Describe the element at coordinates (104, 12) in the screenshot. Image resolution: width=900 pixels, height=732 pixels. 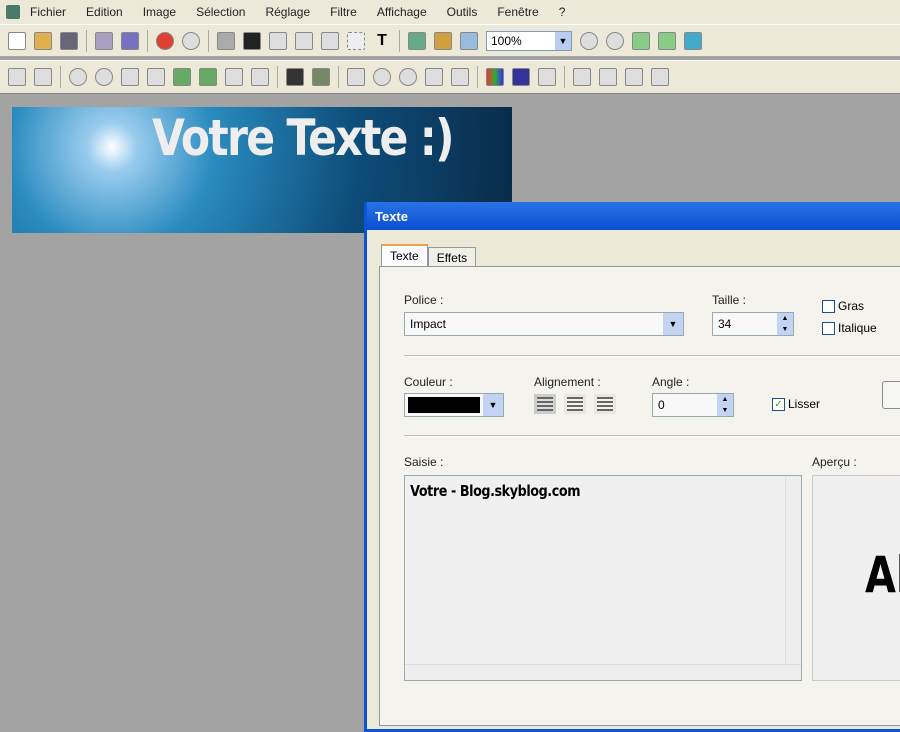
I see `menu-edition: Edition` at that location.